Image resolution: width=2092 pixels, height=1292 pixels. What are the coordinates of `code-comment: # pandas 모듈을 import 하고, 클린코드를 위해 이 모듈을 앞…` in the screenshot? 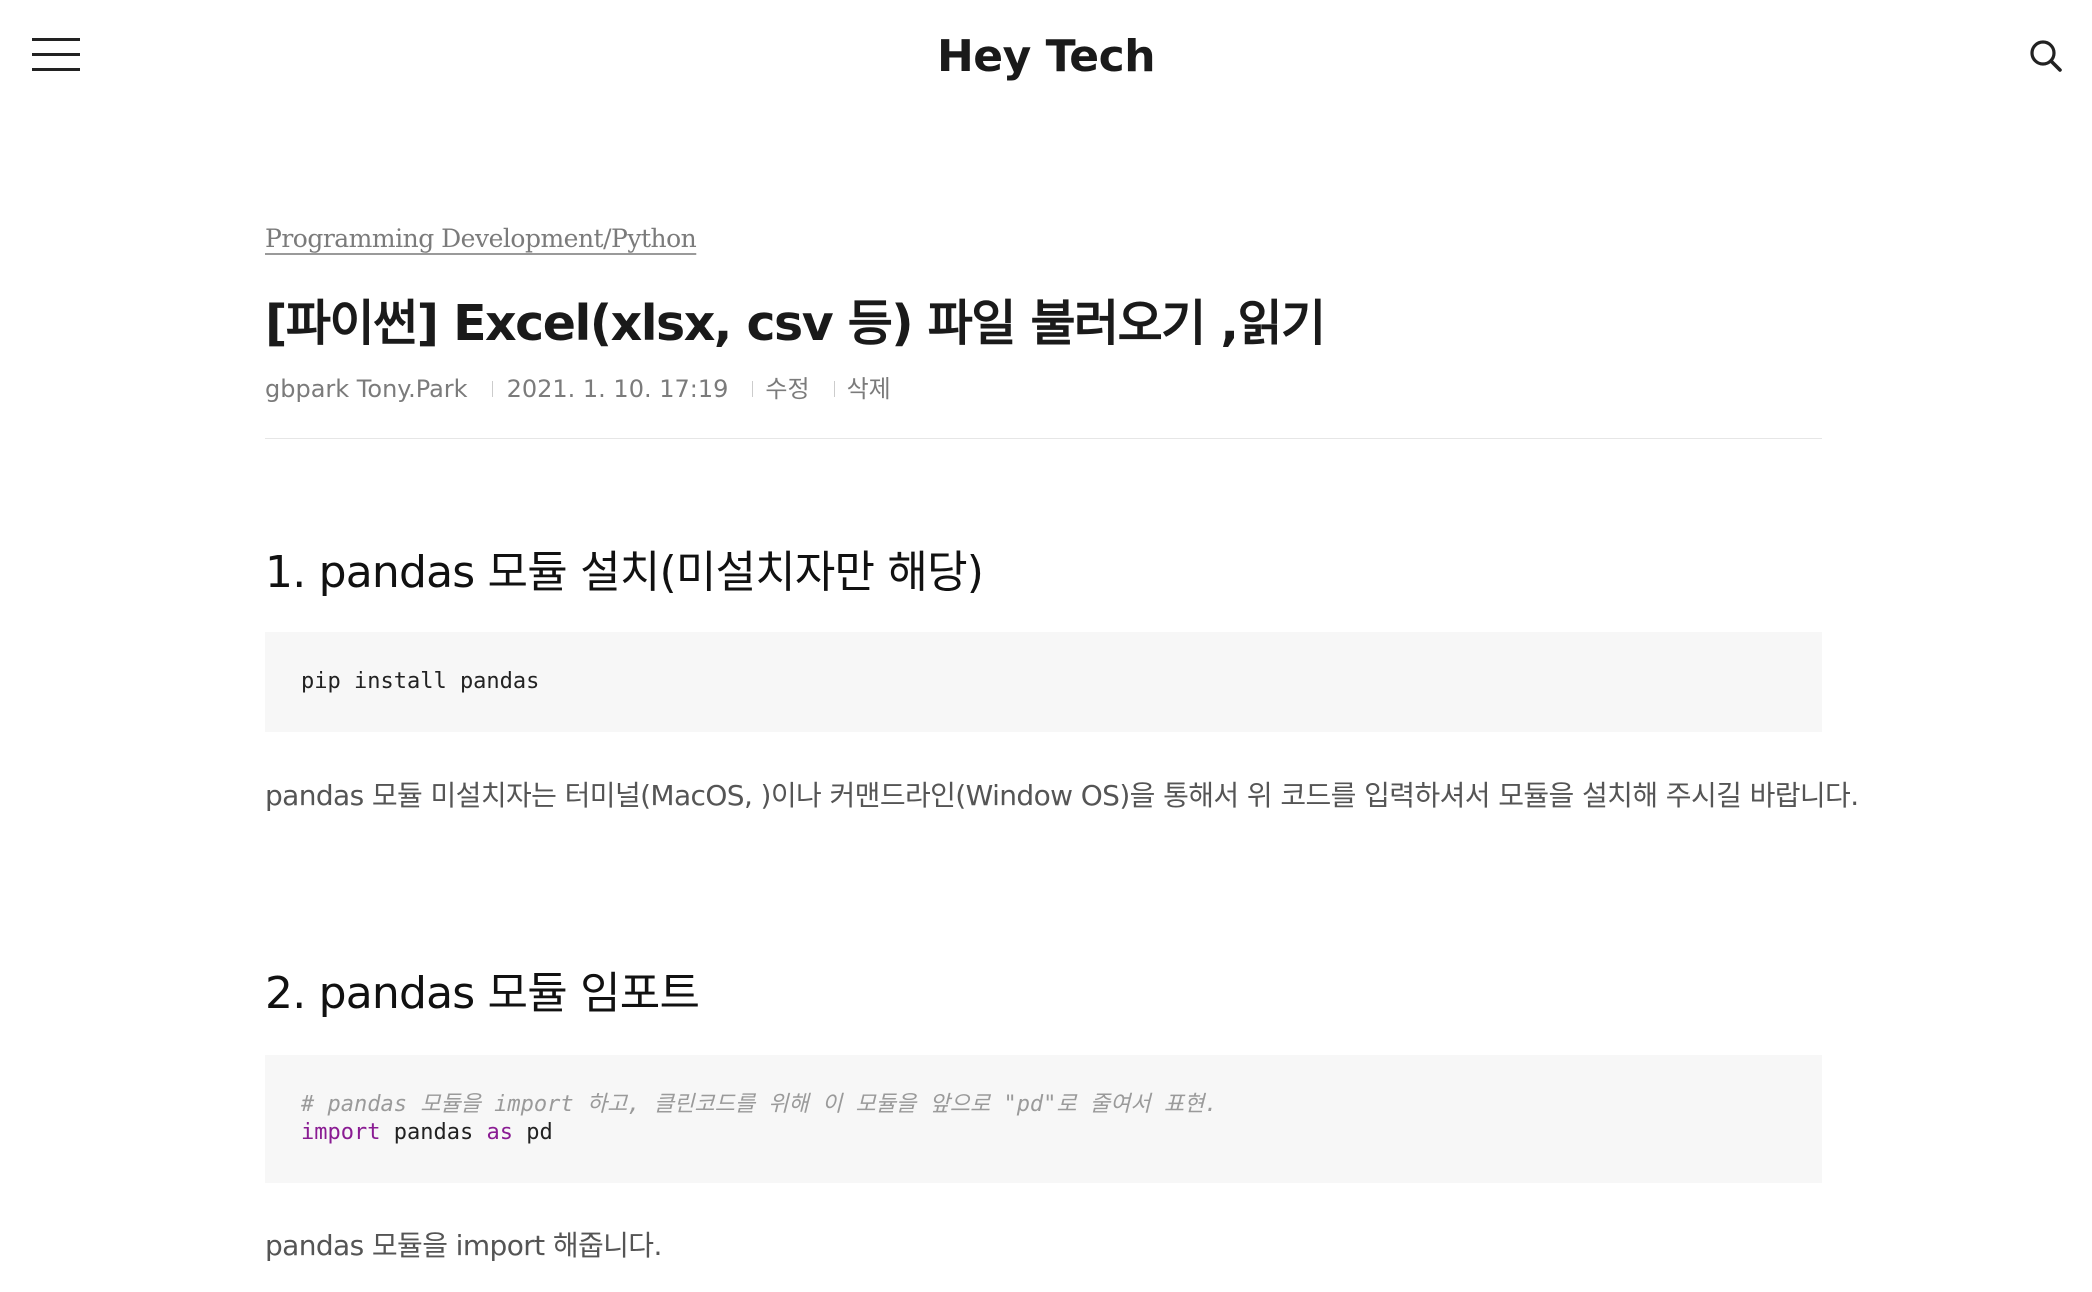 It's located at (759, 1104).